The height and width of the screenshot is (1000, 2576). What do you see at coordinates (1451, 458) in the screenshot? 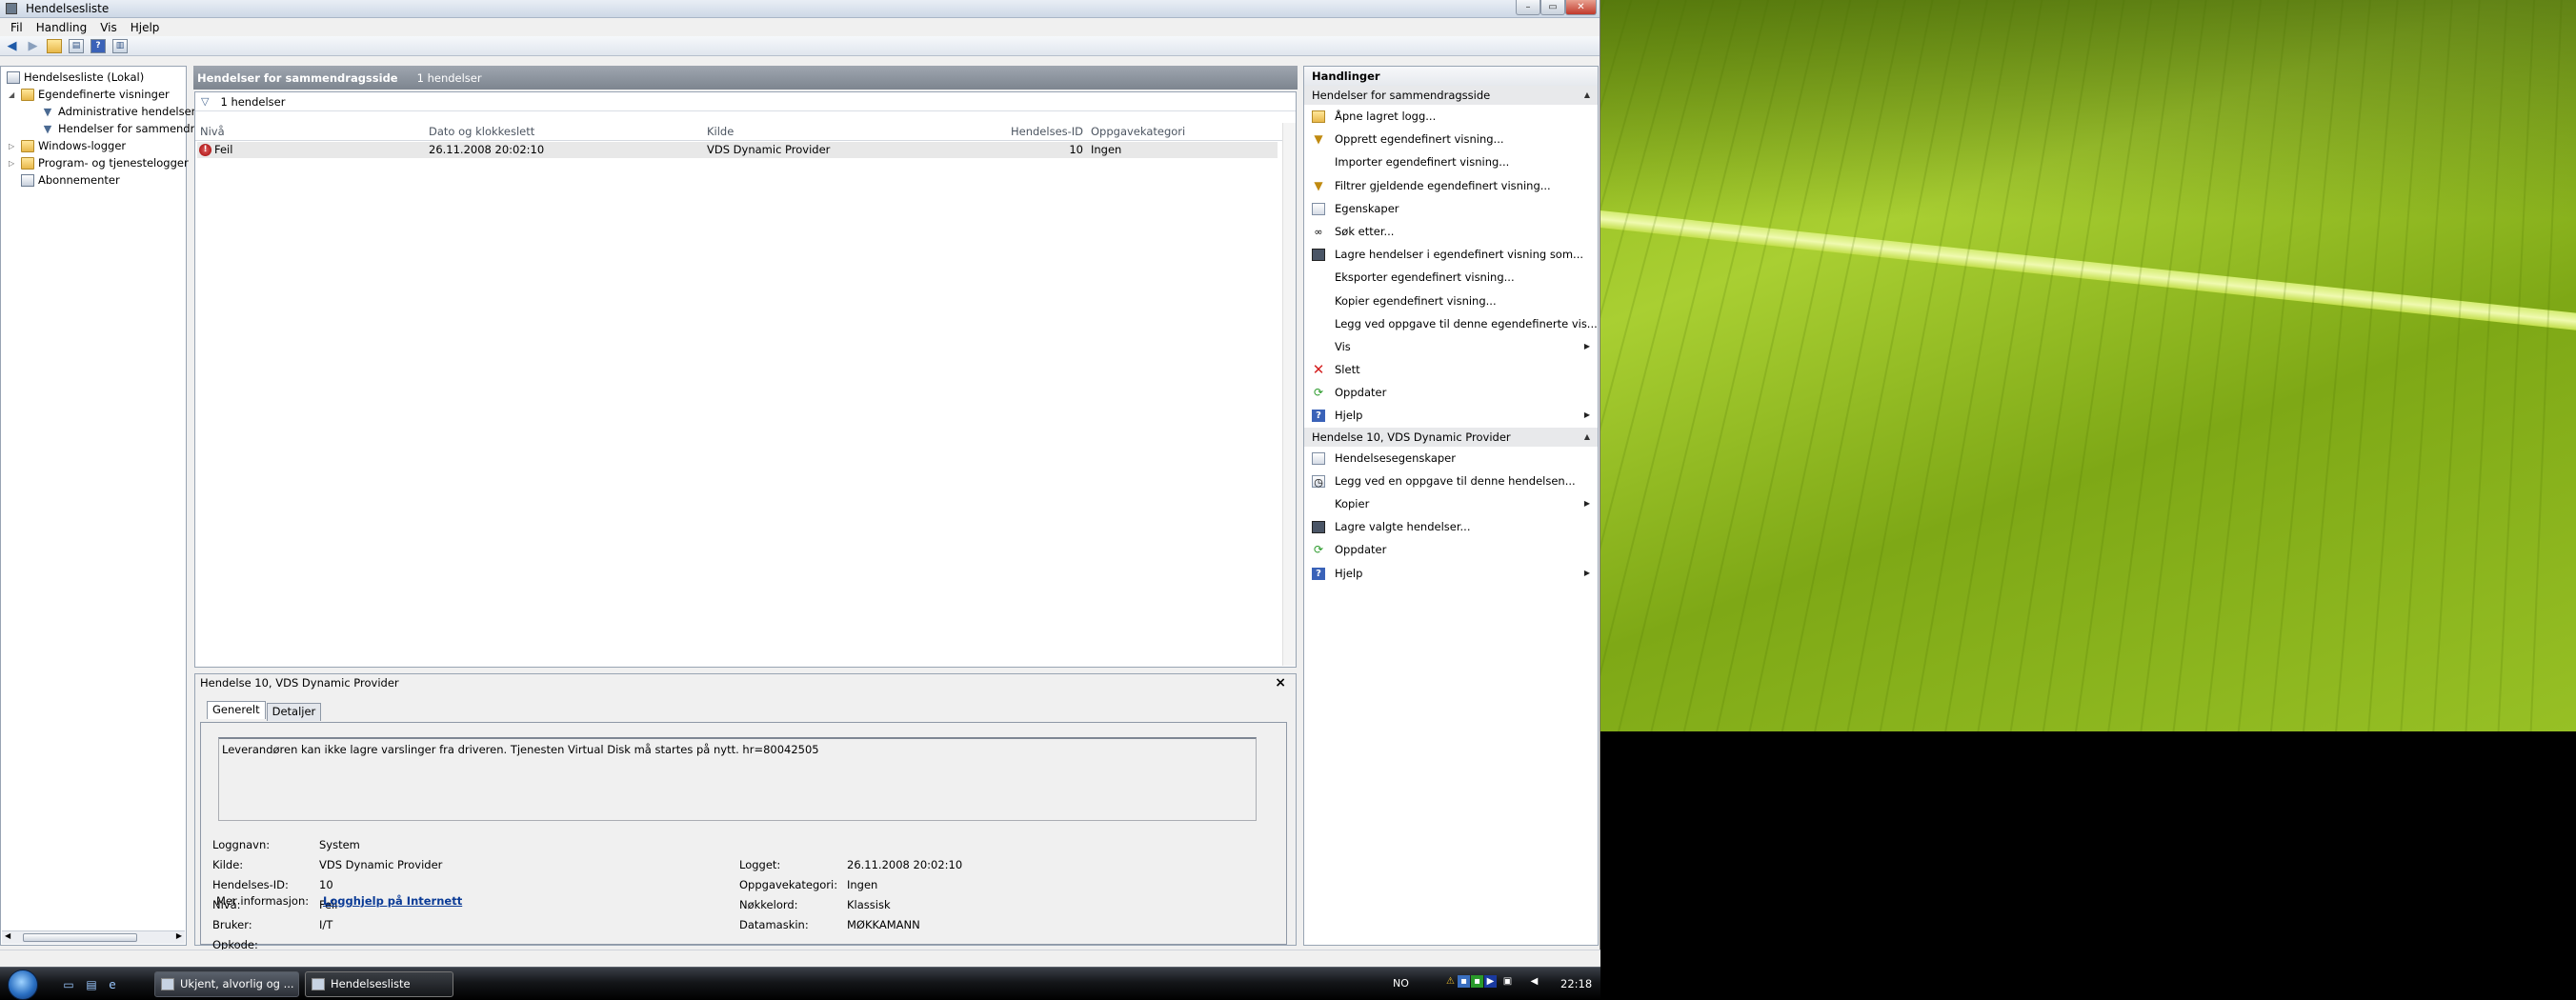
I see `action-item: Hendelsesegenskaper` at bounding box center [1451, 458].